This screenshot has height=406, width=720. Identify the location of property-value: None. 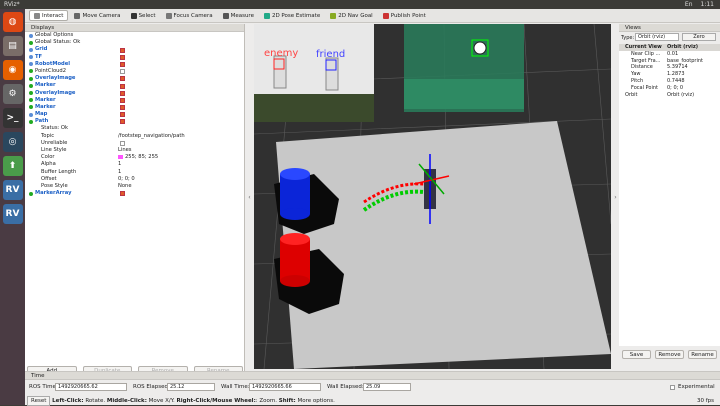
(125, 186).